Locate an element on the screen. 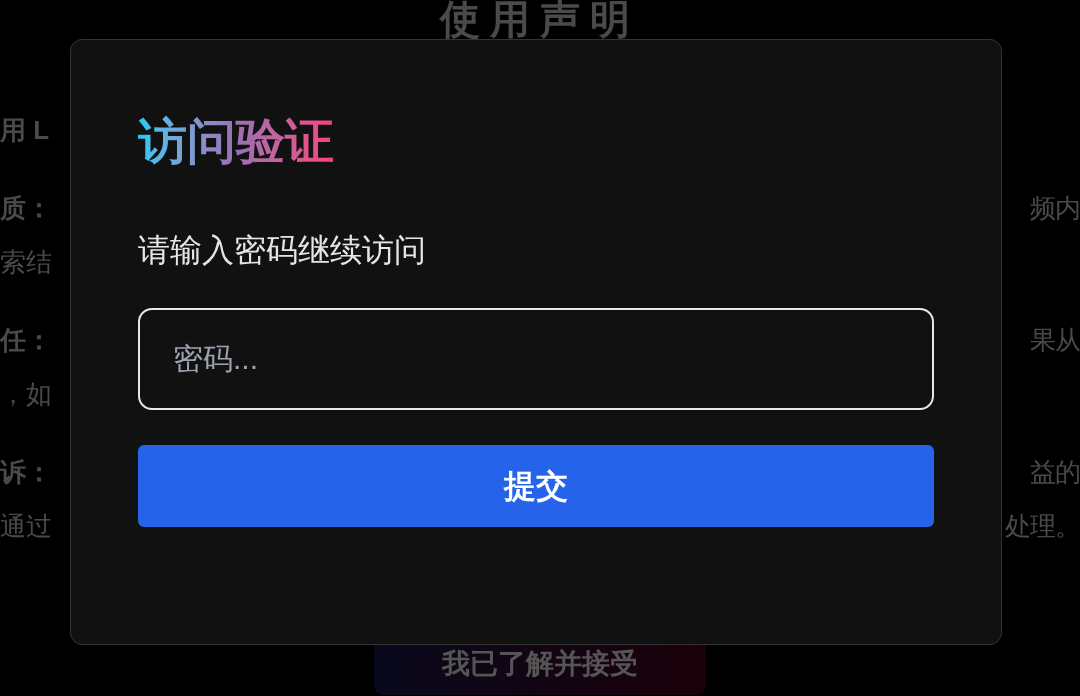 The height and width of the screenshot is (696, 1080). prompt-text: 请输入密码继续访问 is located at coordinates (282, 250).